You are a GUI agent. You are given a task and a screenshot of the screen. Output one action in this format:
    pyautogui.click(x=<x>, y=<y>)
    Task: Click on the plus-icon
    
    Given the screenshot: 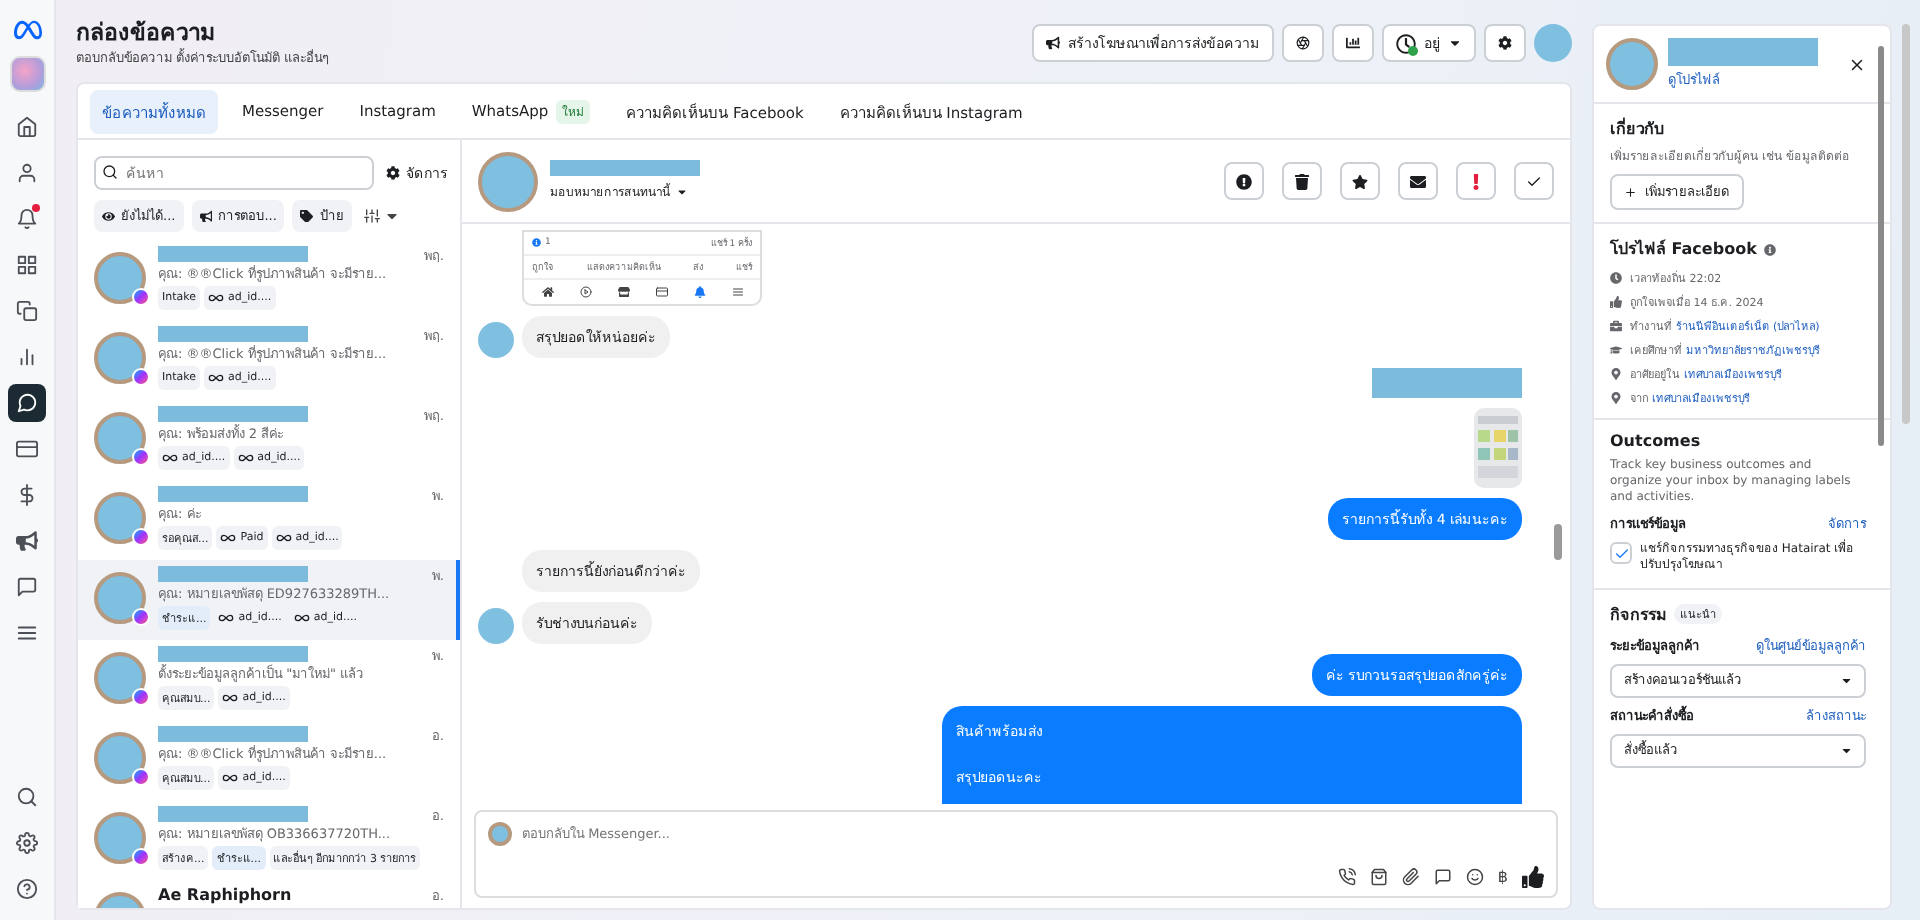 What is the action you would take?
    pyautogui.click(x=1630, y=192)
    